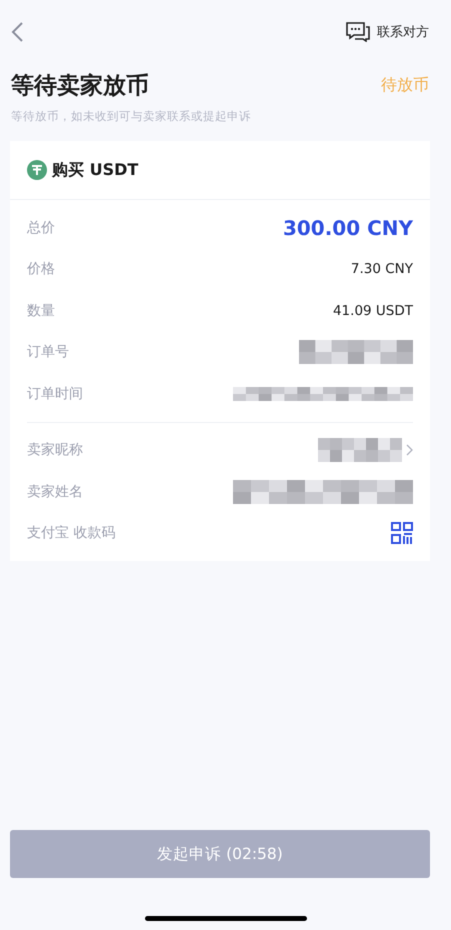 The height and width of the screenshot is (930, 451). What do you see at coordinates (347, 228) in the screenshot?
I see `total-price: 300.00 CNY` at bounding box center [347, 228].